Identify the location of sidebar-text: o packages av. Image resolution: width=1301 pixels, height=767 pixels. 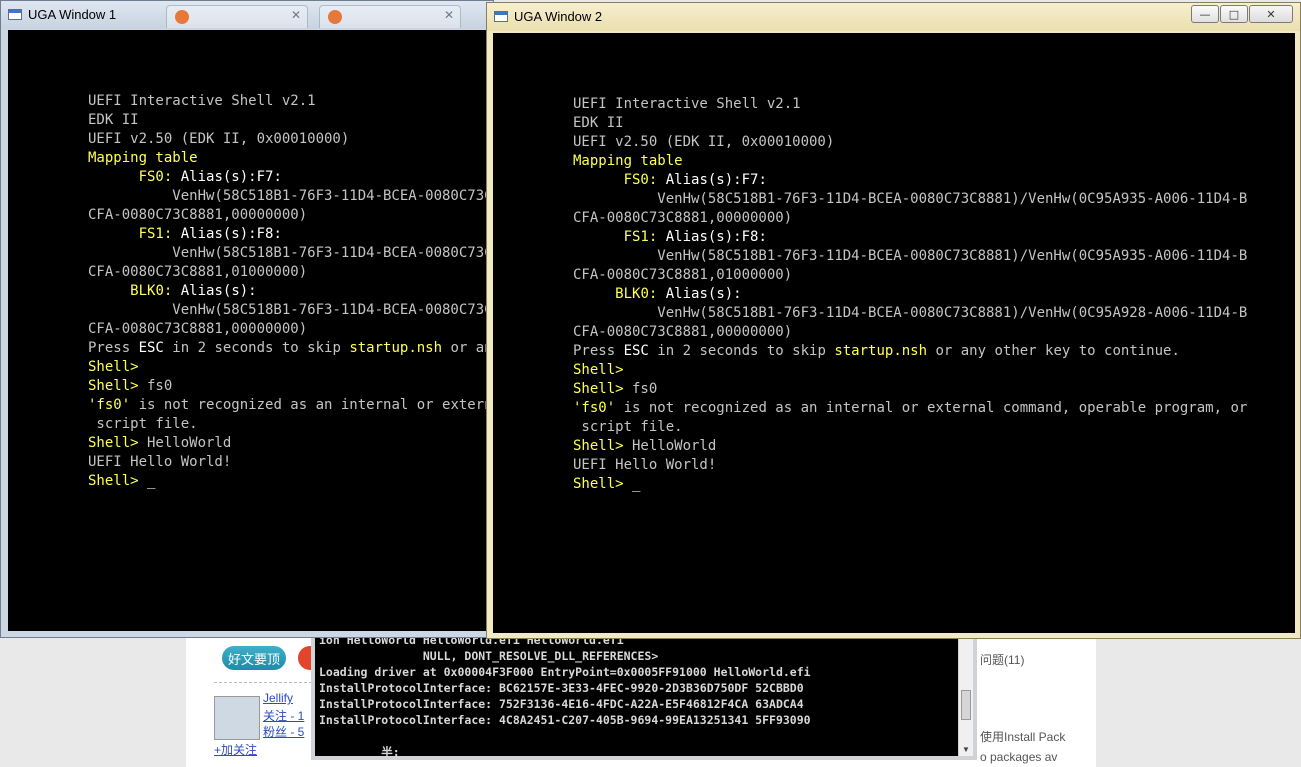
(1019, 757).